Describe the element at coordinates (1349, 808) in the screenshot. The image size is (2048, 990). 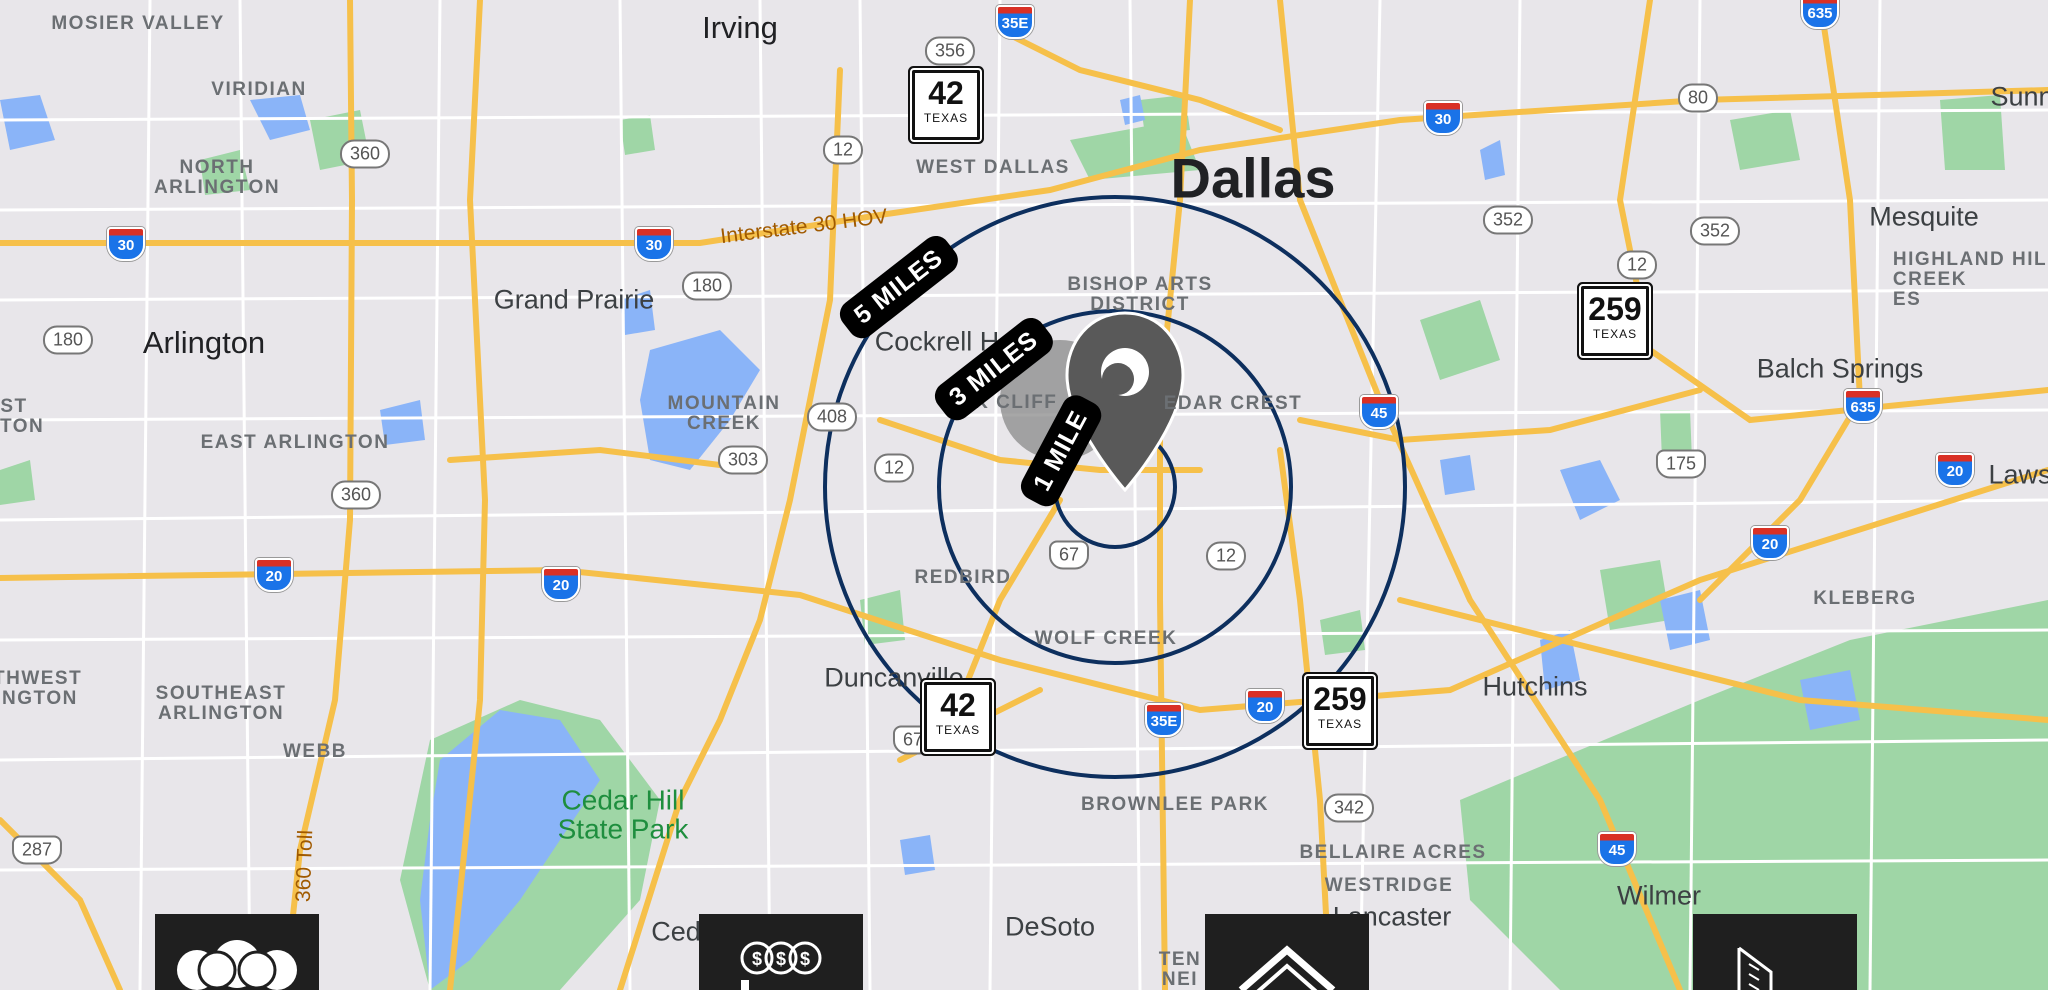
I see `state-shield-icon: 342` at that location.